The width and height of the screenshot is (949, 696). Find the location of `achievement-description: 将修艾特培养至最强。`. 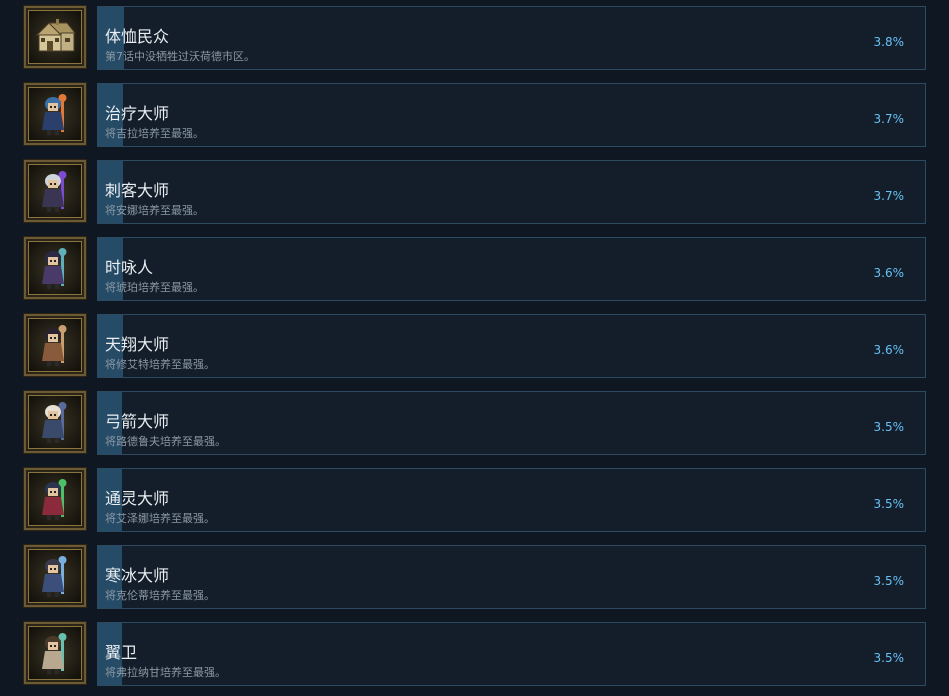

achievement-description: 将修艾特培养至最强。 is located at coordinates (160, 364).